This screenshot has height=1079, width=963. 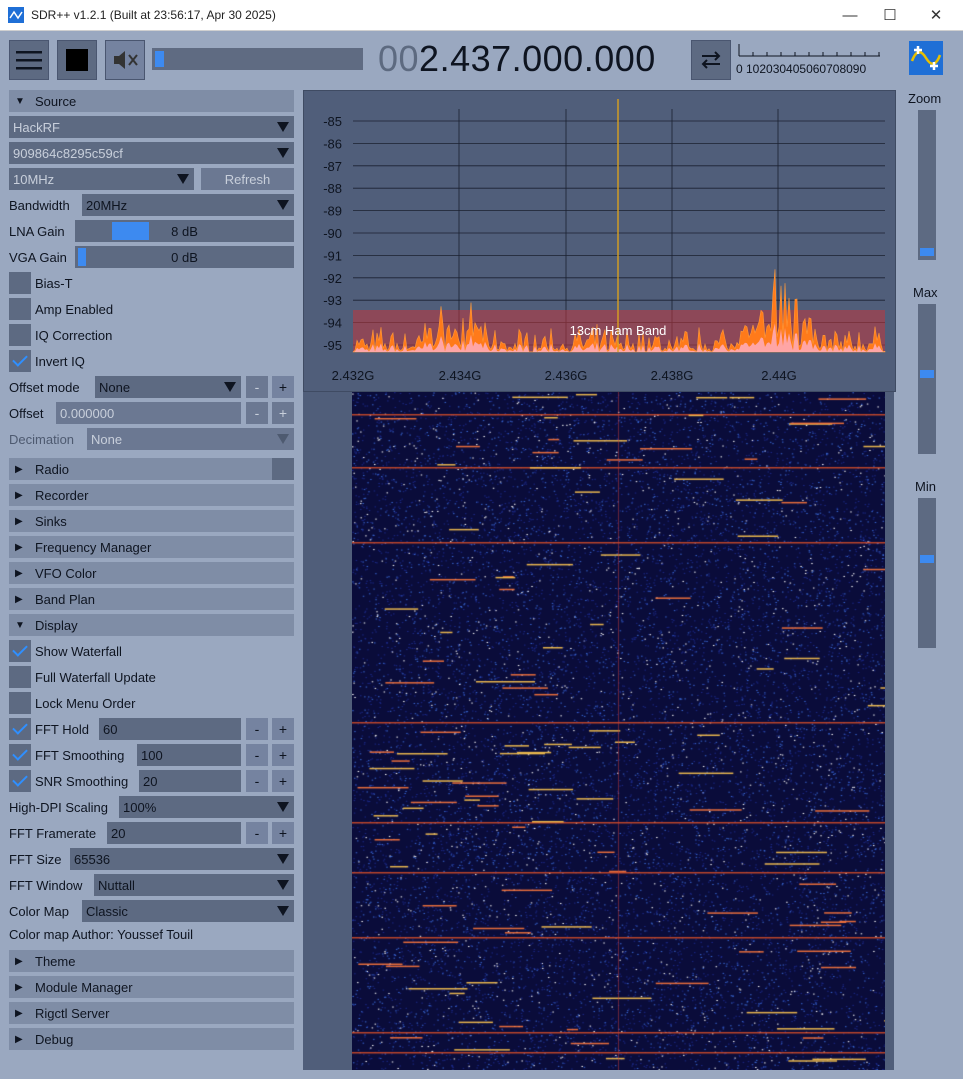 I want to click on sinks-header-label: Sinks, so click(x=51, y=521).